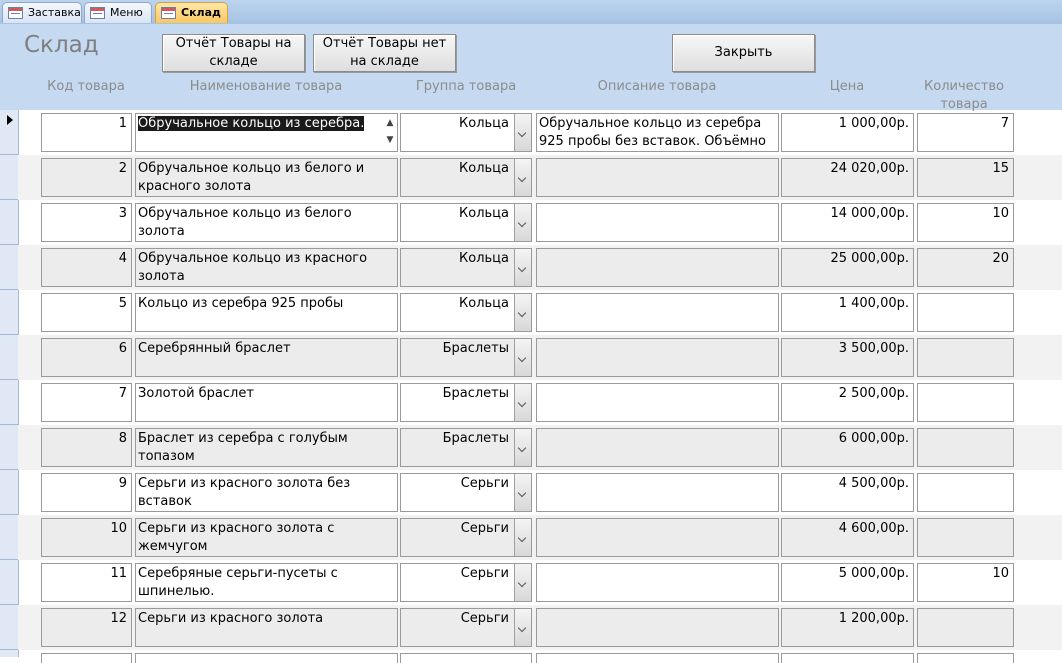 The height and width of the screenshot is (663, 1062). Describe the element at coordinates (466, 658) in the screenshot. I see `field-group` at that location.